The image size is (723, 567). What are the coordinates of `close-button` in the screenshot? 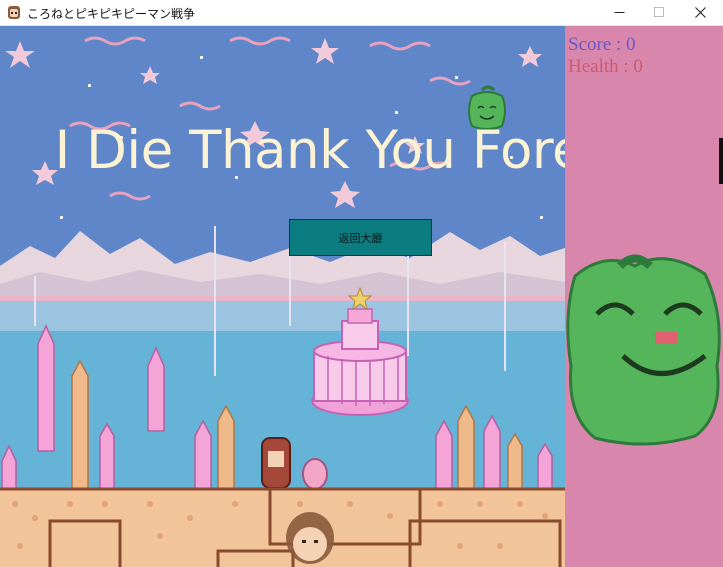 It's located at (700, 12).